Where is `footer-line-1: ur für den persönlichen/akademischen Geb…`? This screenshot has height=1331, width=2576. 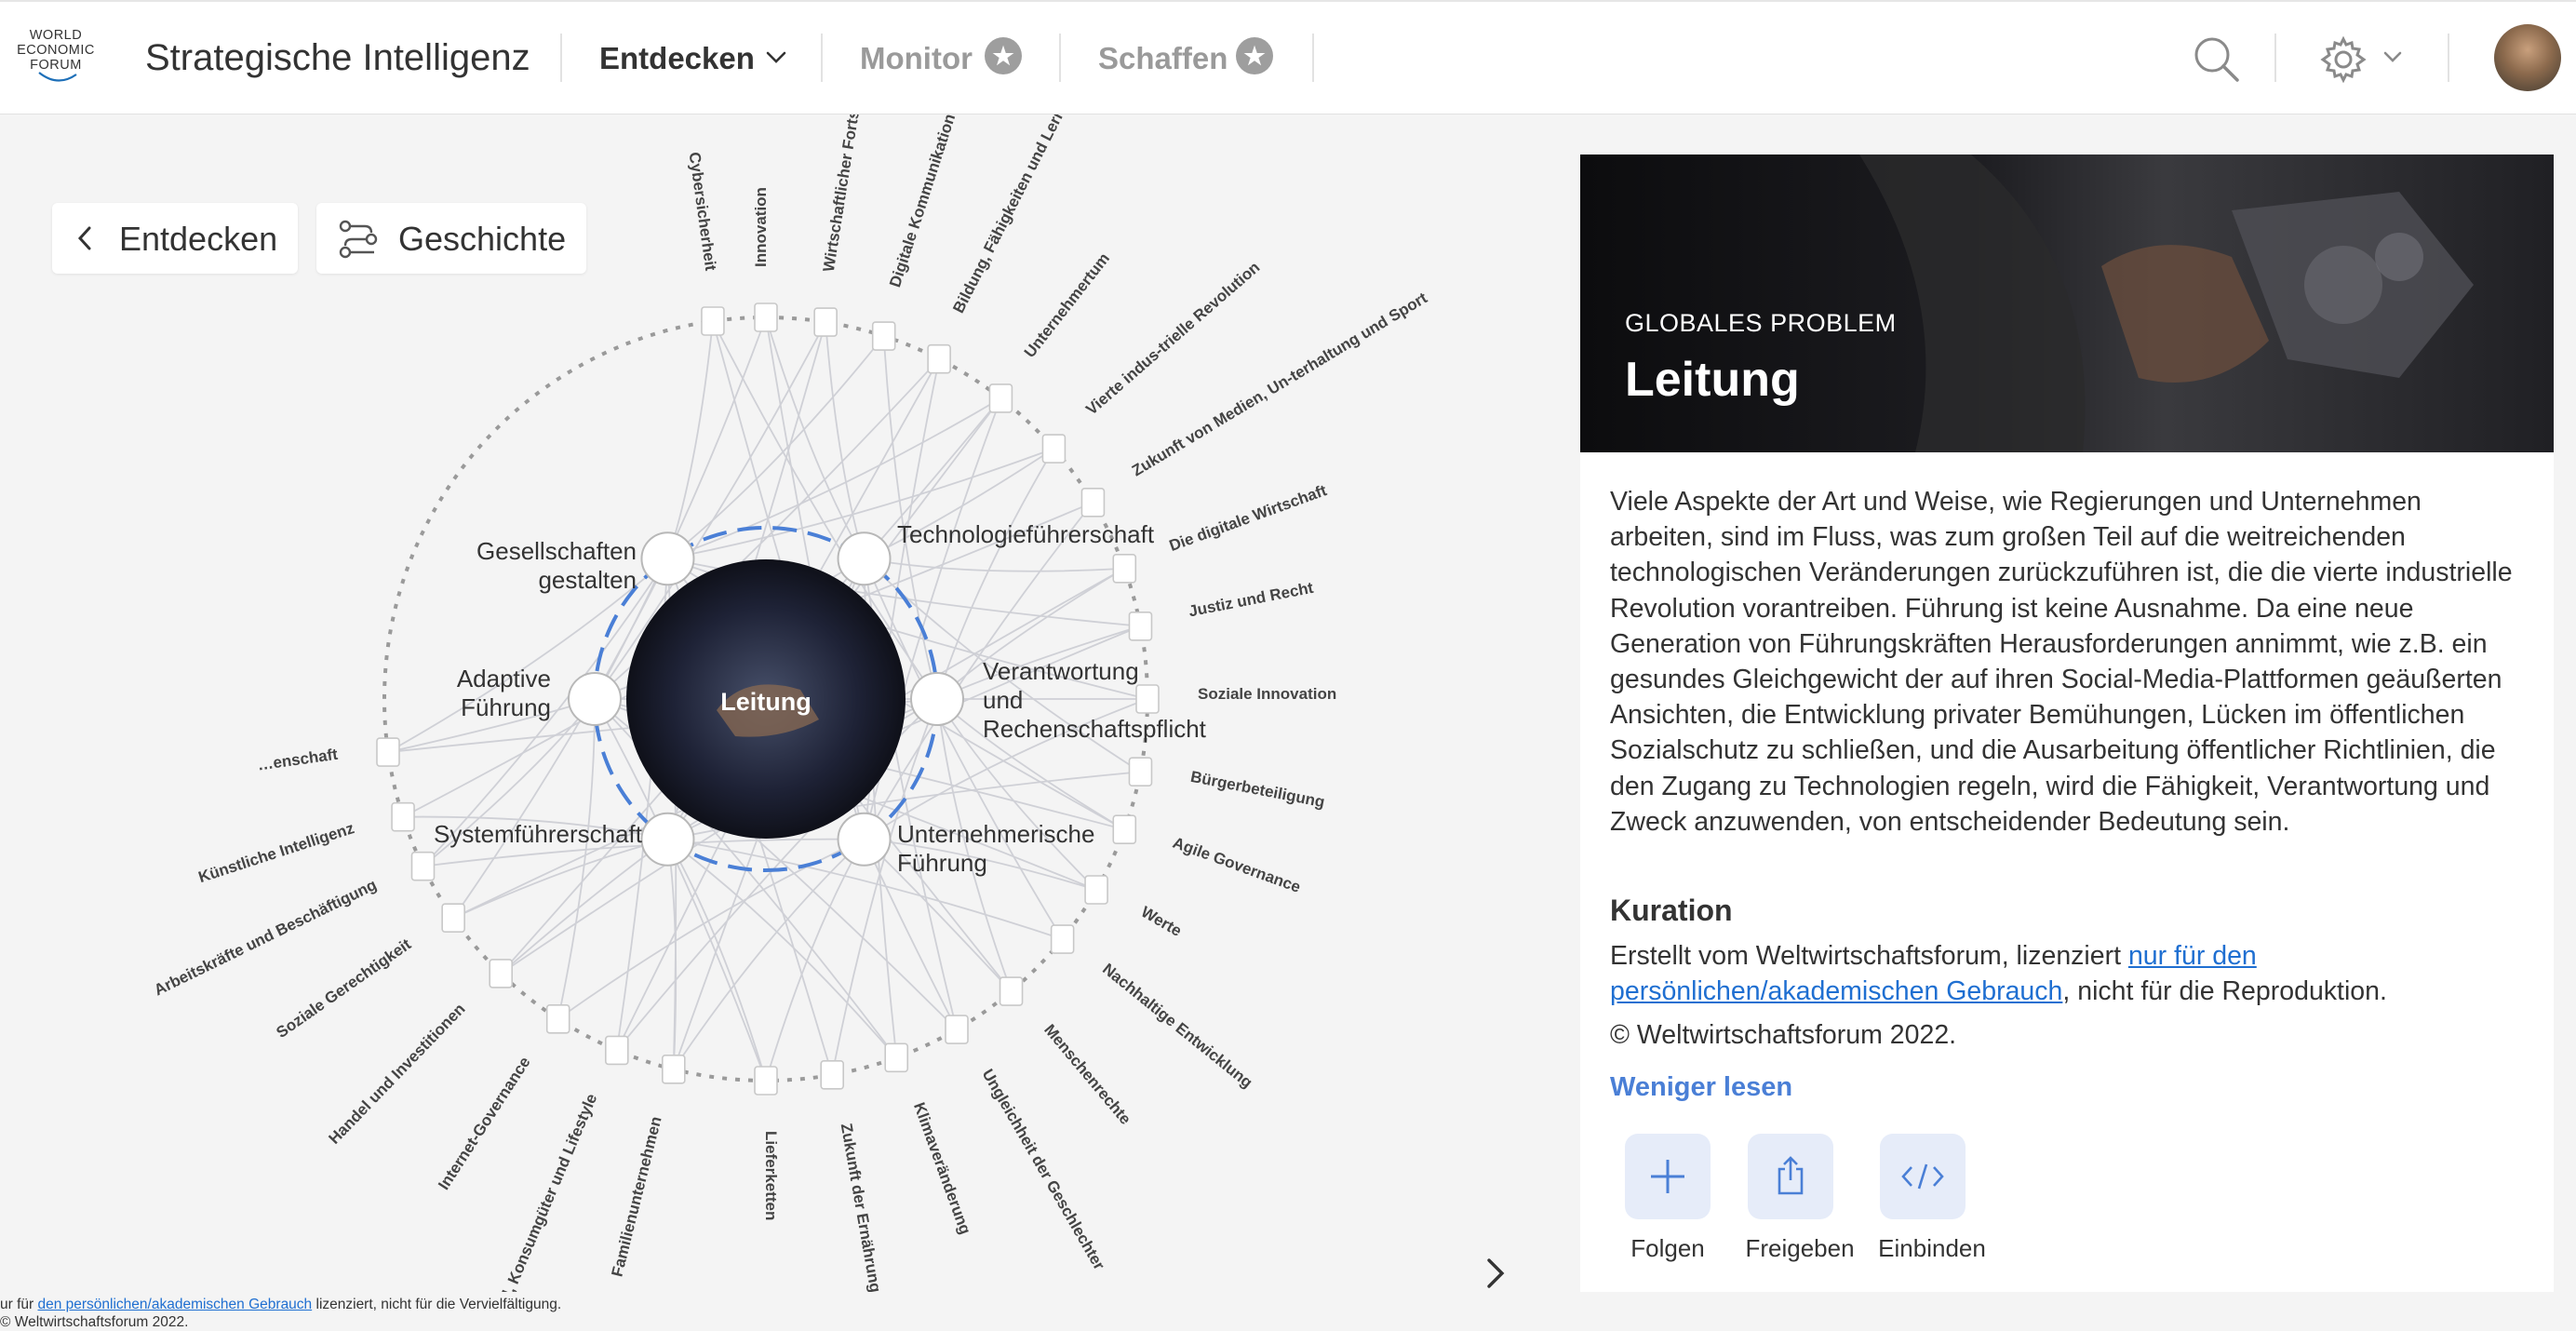 footer-line-1: ur für den persönlichen/akademischen Geb… is located at coordinates (280, 1304).